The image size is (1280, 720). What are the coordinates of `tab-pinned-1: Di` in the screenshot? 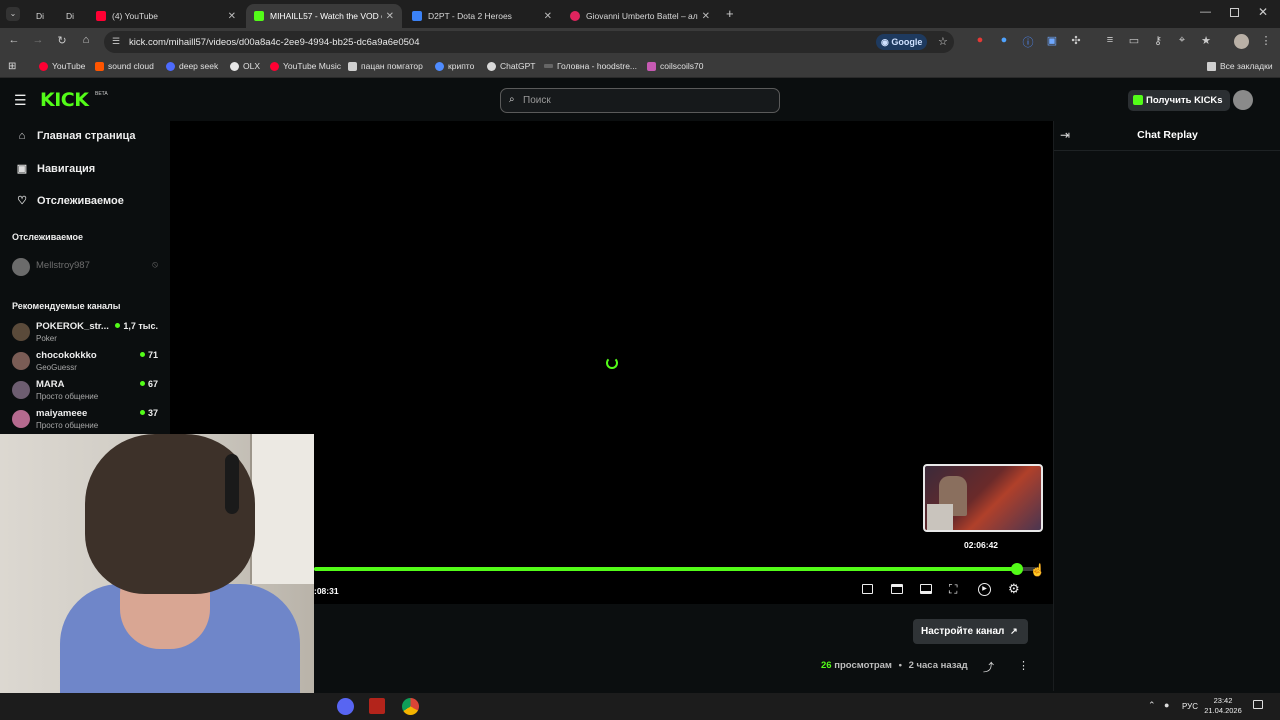 It's located at (42, 16).